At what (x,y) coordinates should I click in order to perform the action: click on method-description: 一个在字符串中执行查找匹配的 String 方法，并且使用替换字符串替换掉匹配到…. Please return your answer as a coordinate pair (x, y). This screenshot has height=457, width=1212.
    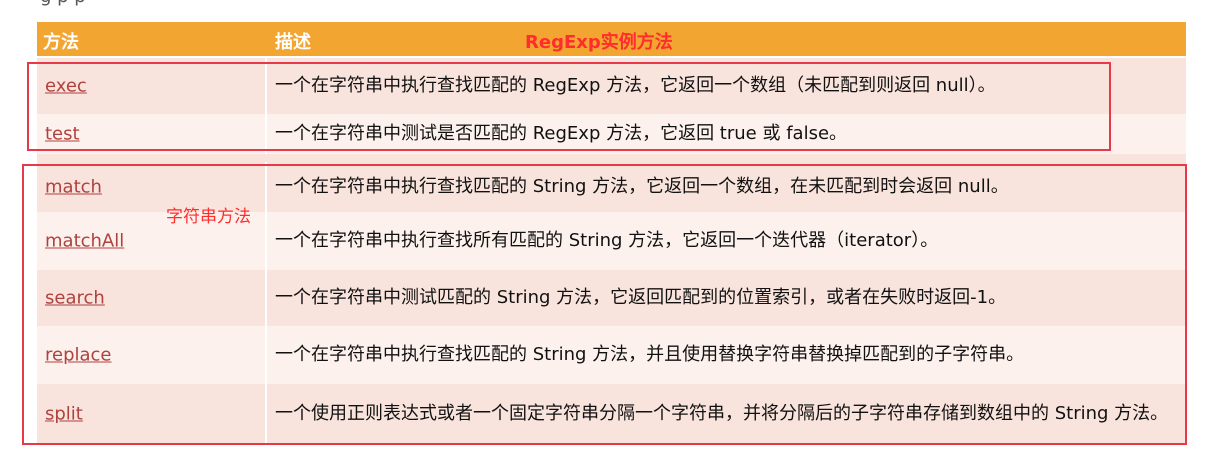
    Looking at the image, I should click on (650, 354).